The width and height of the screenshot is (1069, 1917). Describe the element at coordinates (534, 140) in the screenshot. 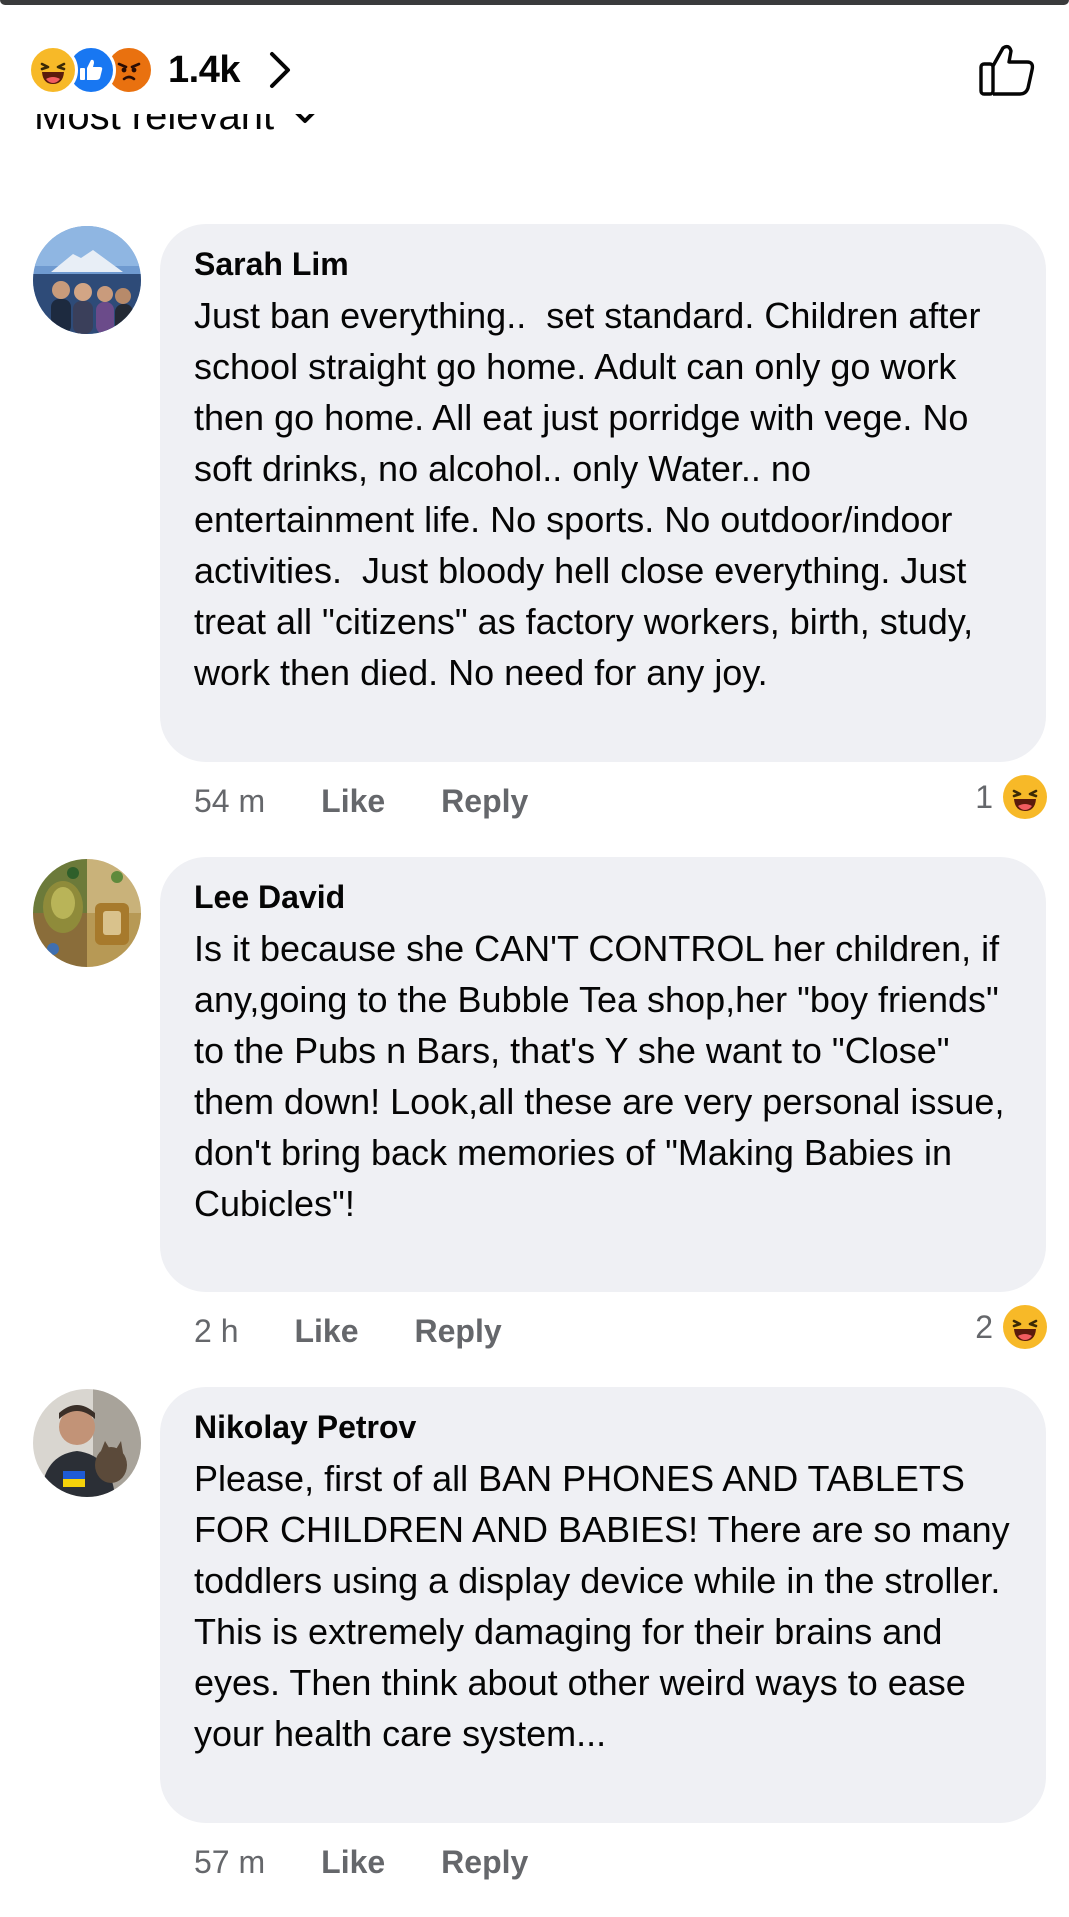

I see `sort-dropdown-row: Most relevant` at that location.